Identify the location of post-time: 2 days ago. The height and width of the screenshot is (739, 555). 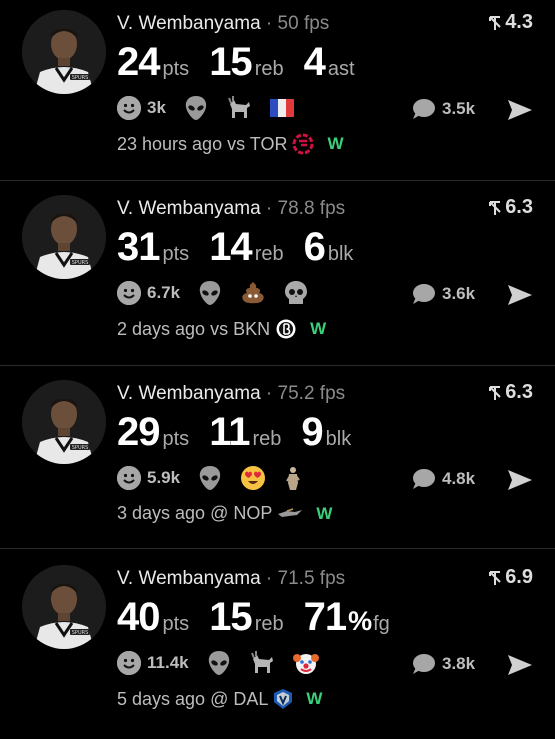
(161, 328).